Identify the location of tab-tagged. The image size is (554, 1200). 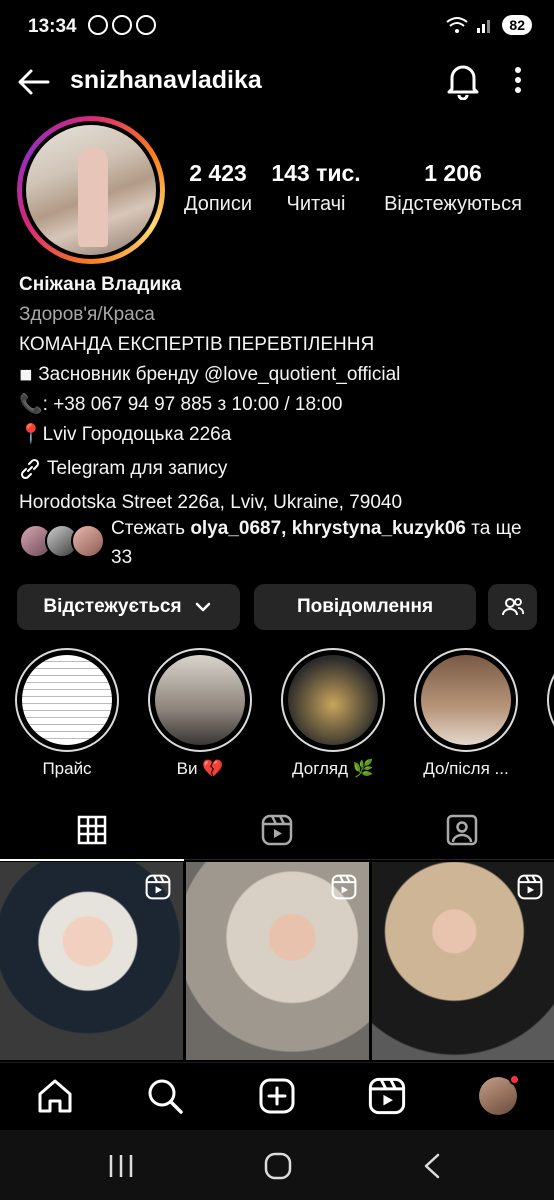
(462, 830).